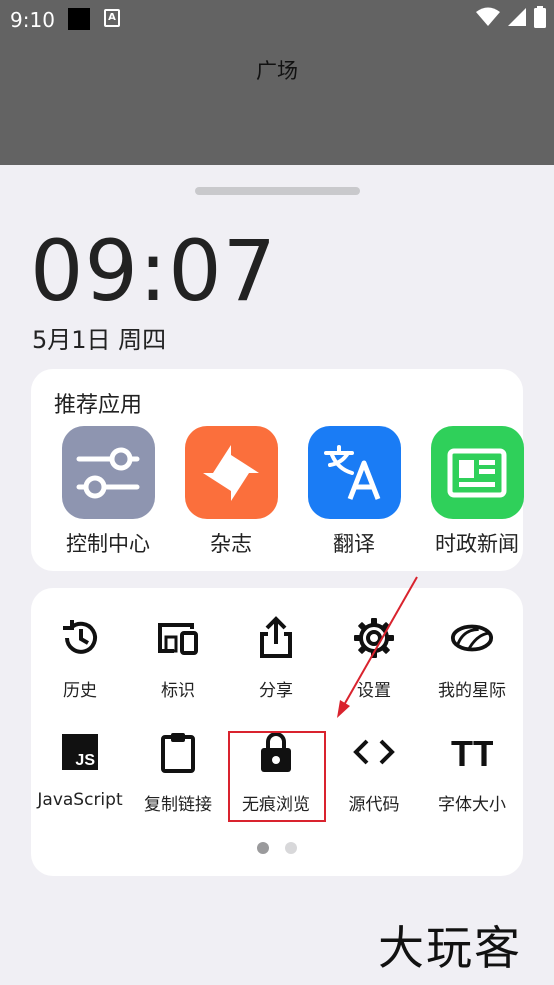 This screenshot has height=985, width=554. What do you see at coordinates (377, 647) in the screenshot?
I see `annotation-arrow` at bounding box center [377, 647].